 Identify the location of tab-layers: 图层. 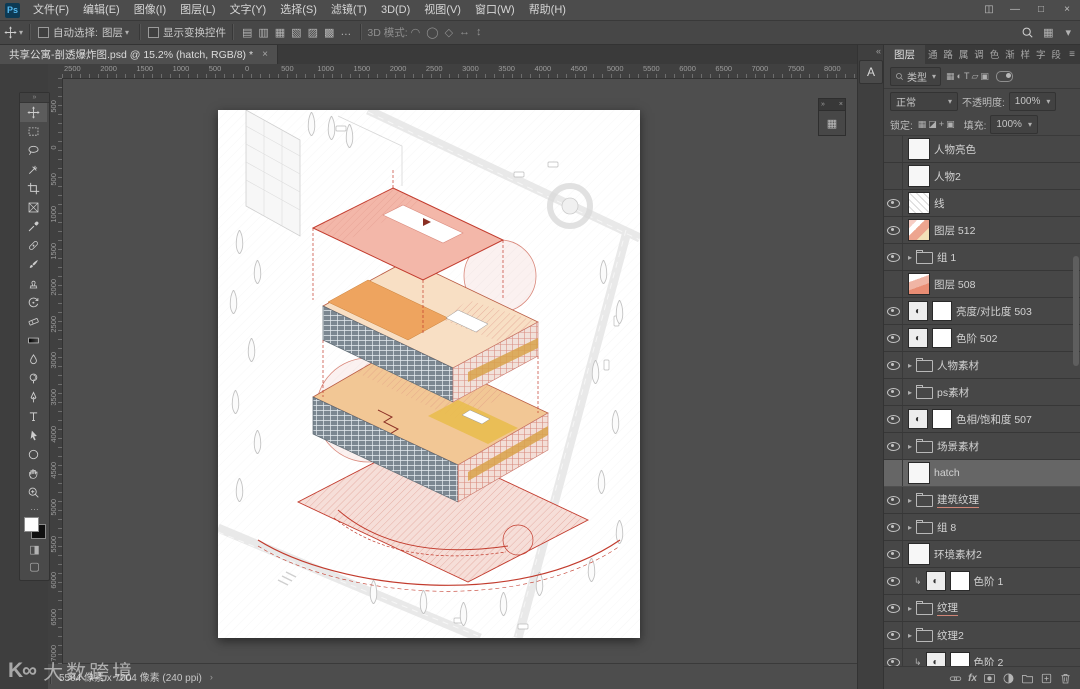
(904, 54).